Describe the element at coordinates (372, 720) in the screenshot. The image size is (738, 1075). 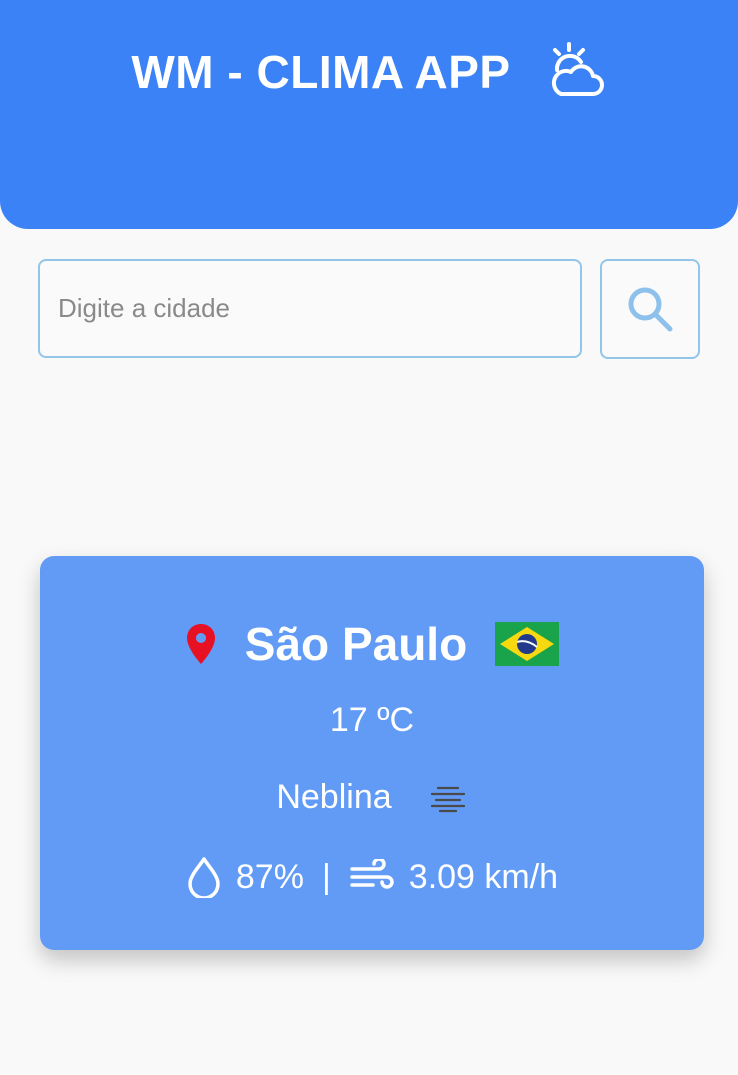
I see `temperature: 17 ºC` at that location.